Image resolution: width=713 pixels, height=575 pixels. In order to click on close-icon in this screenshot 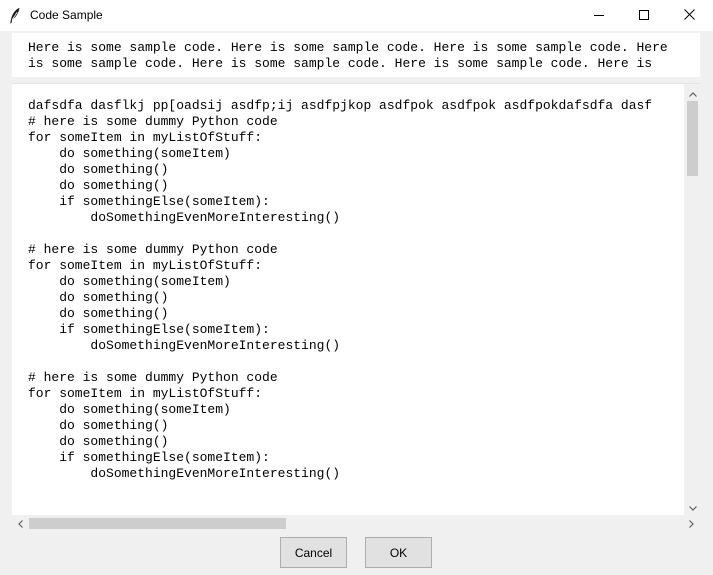, I will do `click(689, 16)`.